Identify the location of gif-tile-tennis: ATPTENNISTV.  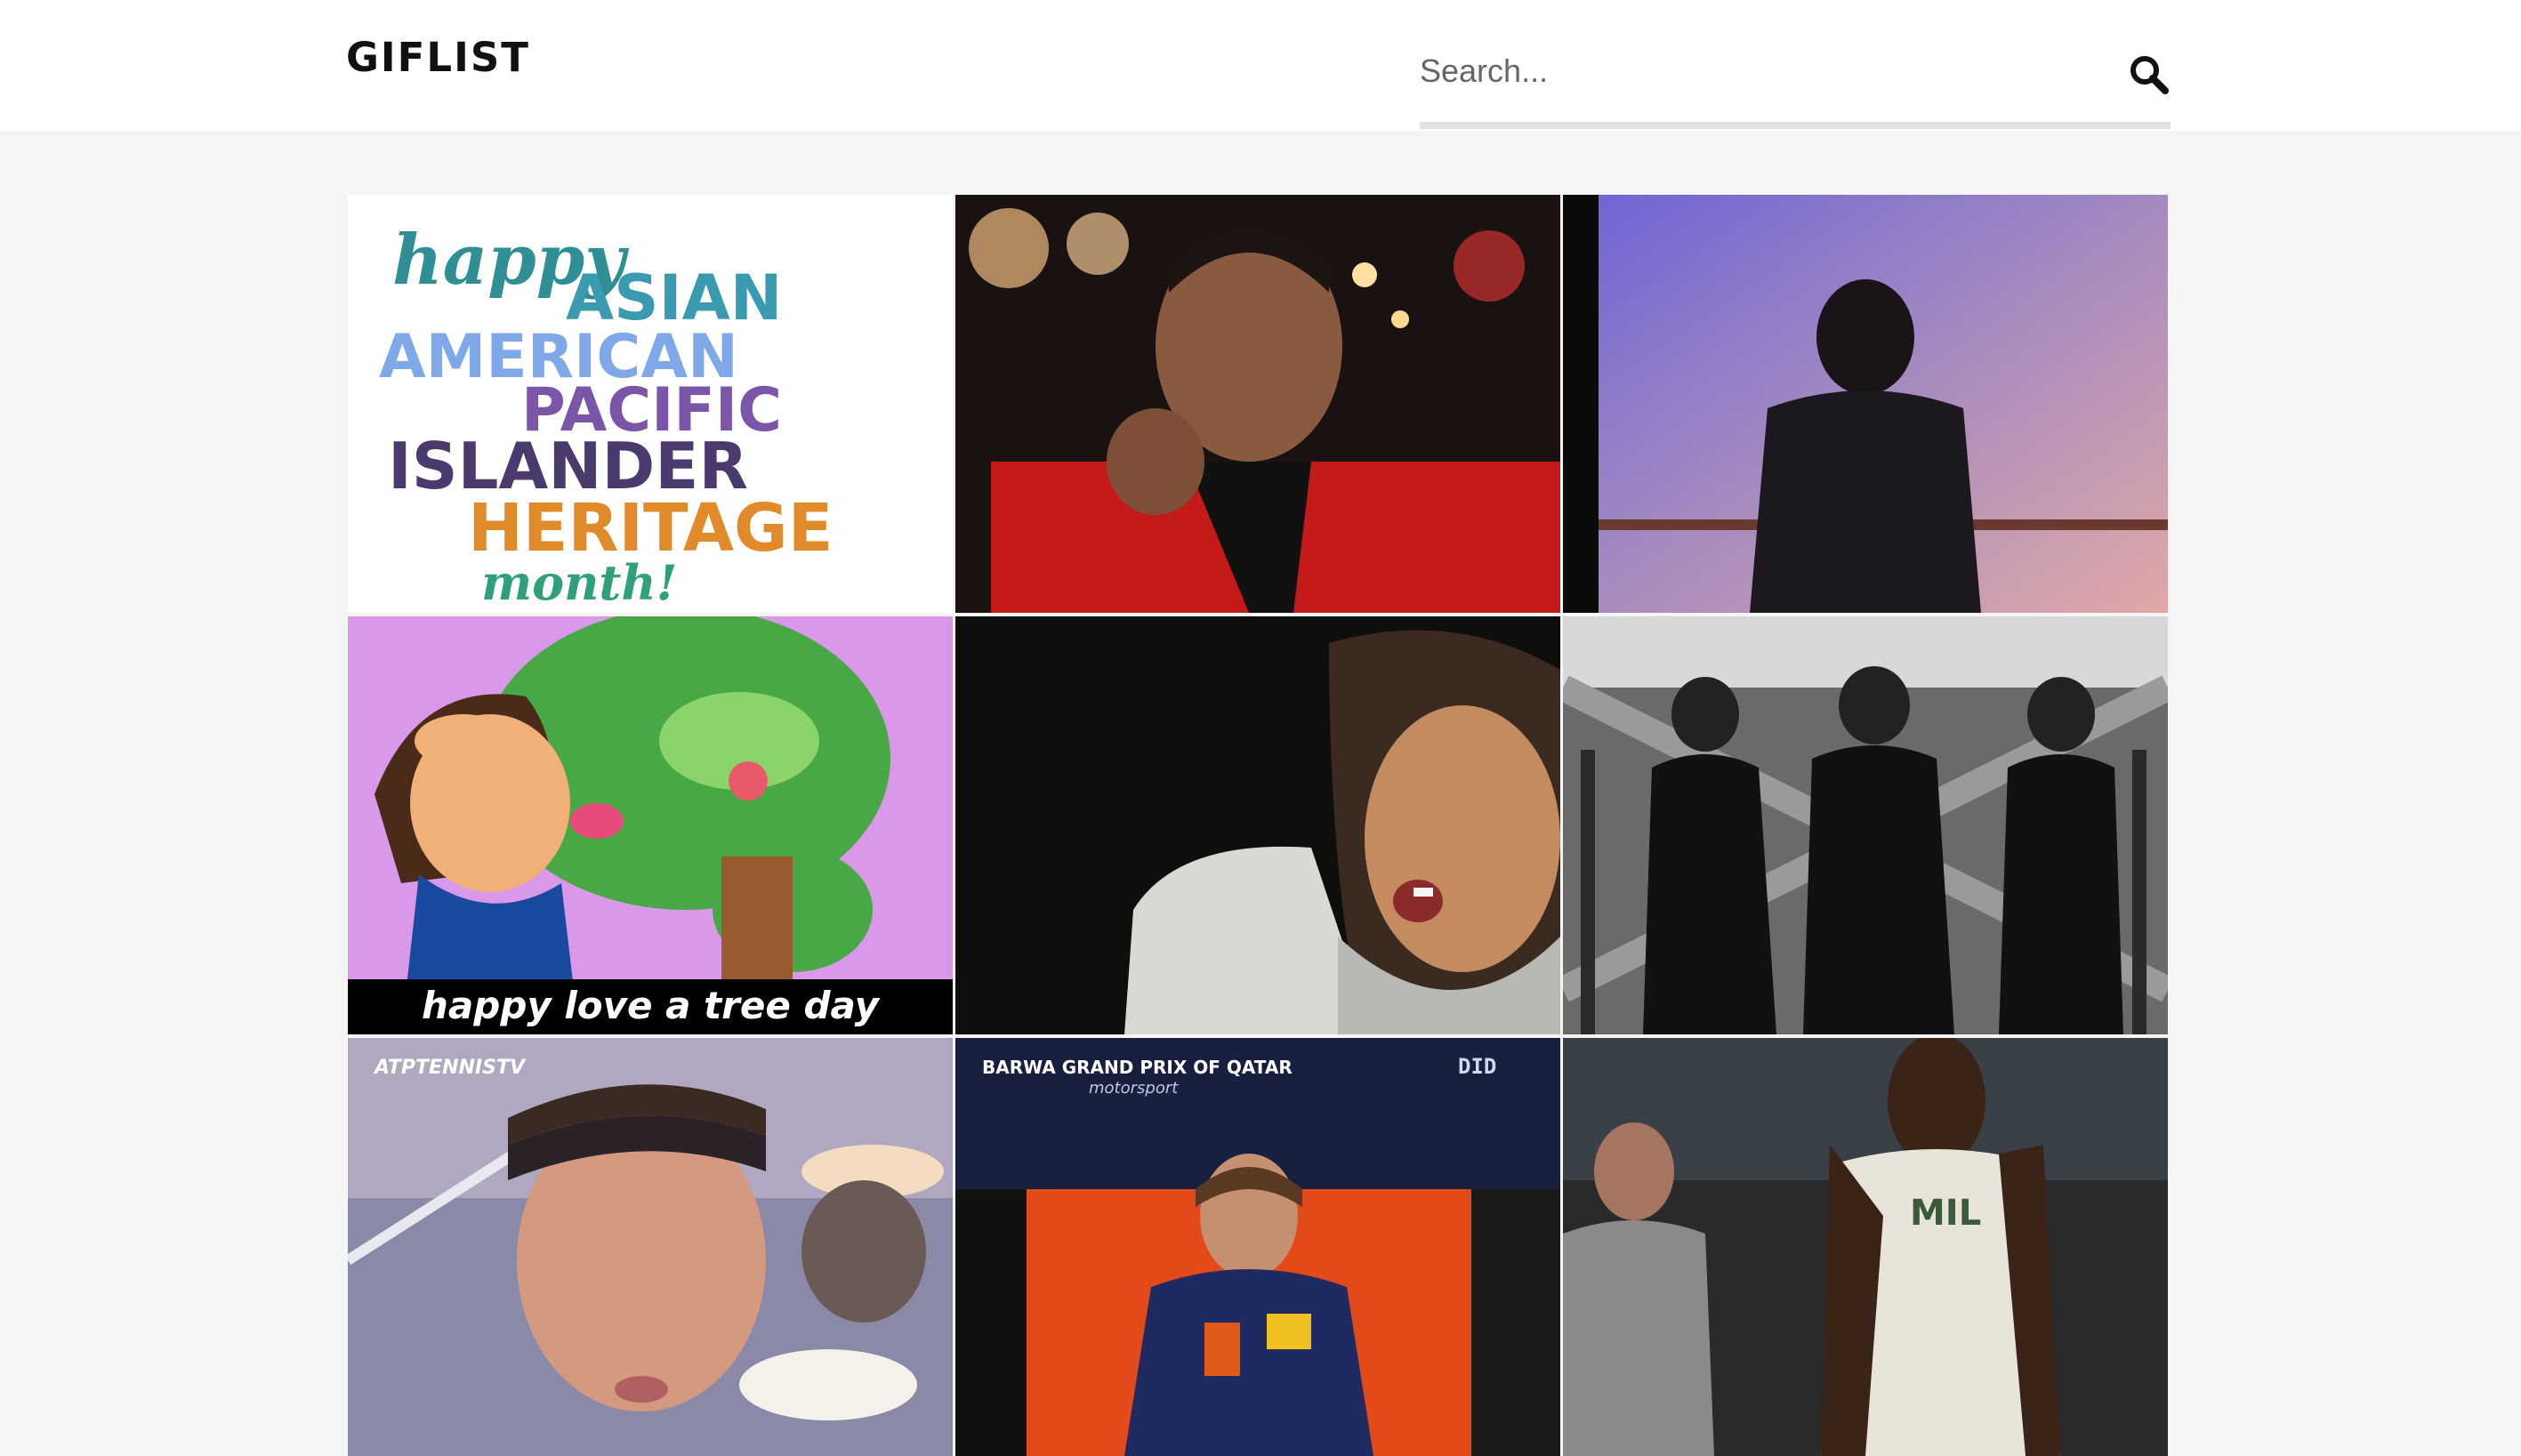
(650, 1247).